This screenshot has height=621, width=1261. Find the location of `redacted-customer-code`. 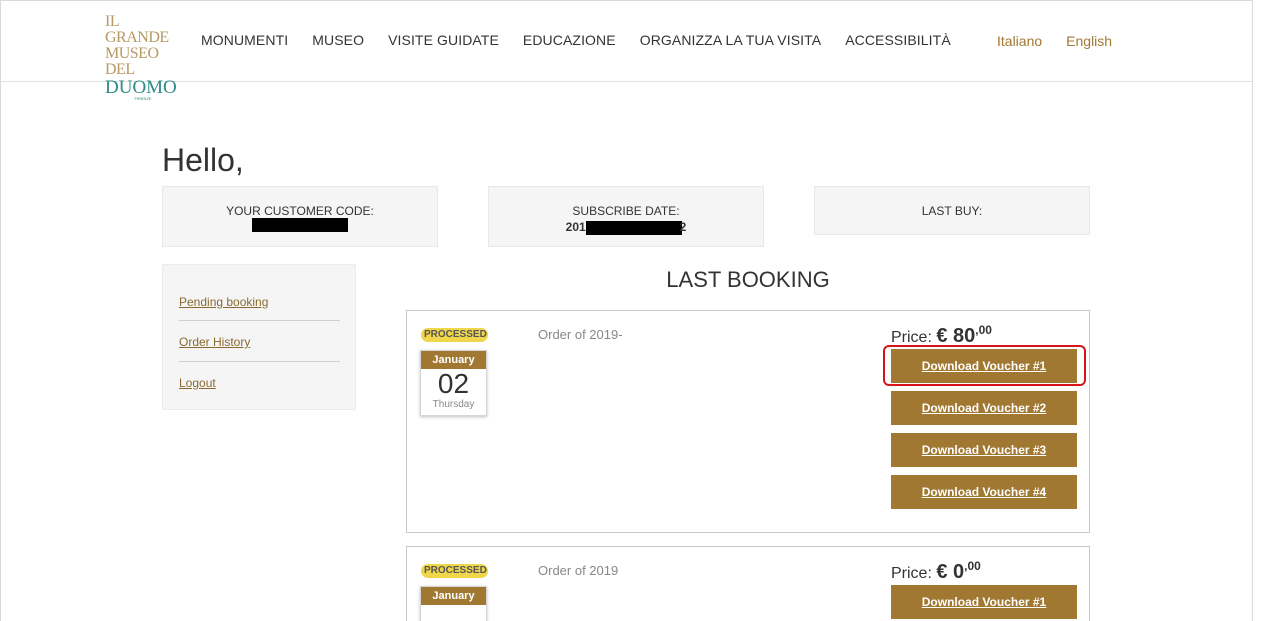

redacted-customer-code is located at coordinates (300, 225).